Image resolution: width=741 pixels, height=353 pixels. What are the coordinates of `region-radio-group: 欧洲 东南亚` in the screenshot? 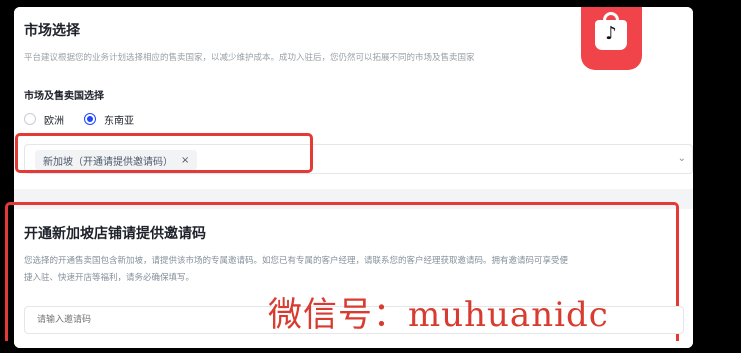 It's located at (89, 119).